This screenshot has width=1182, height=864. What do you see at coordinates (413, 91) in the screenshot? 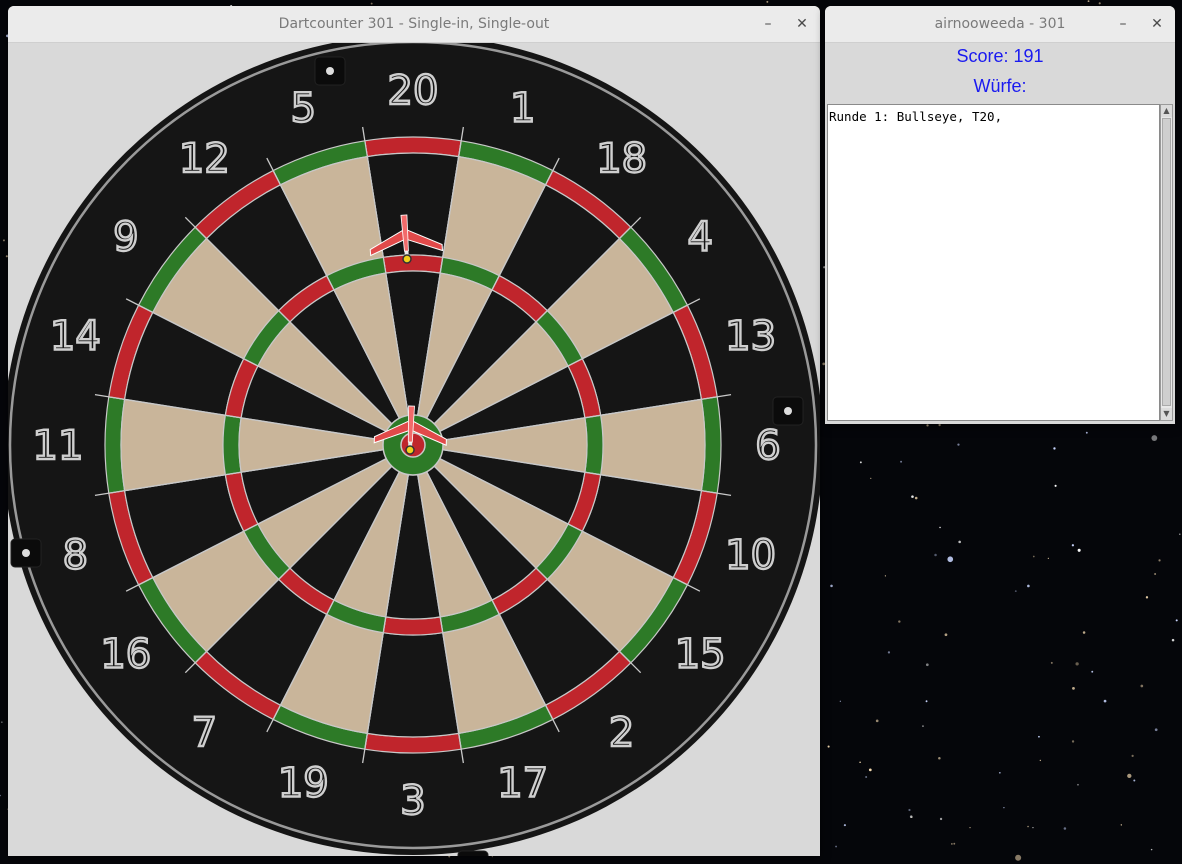
I see `board-number: 20` at bounding box center [413, 91].